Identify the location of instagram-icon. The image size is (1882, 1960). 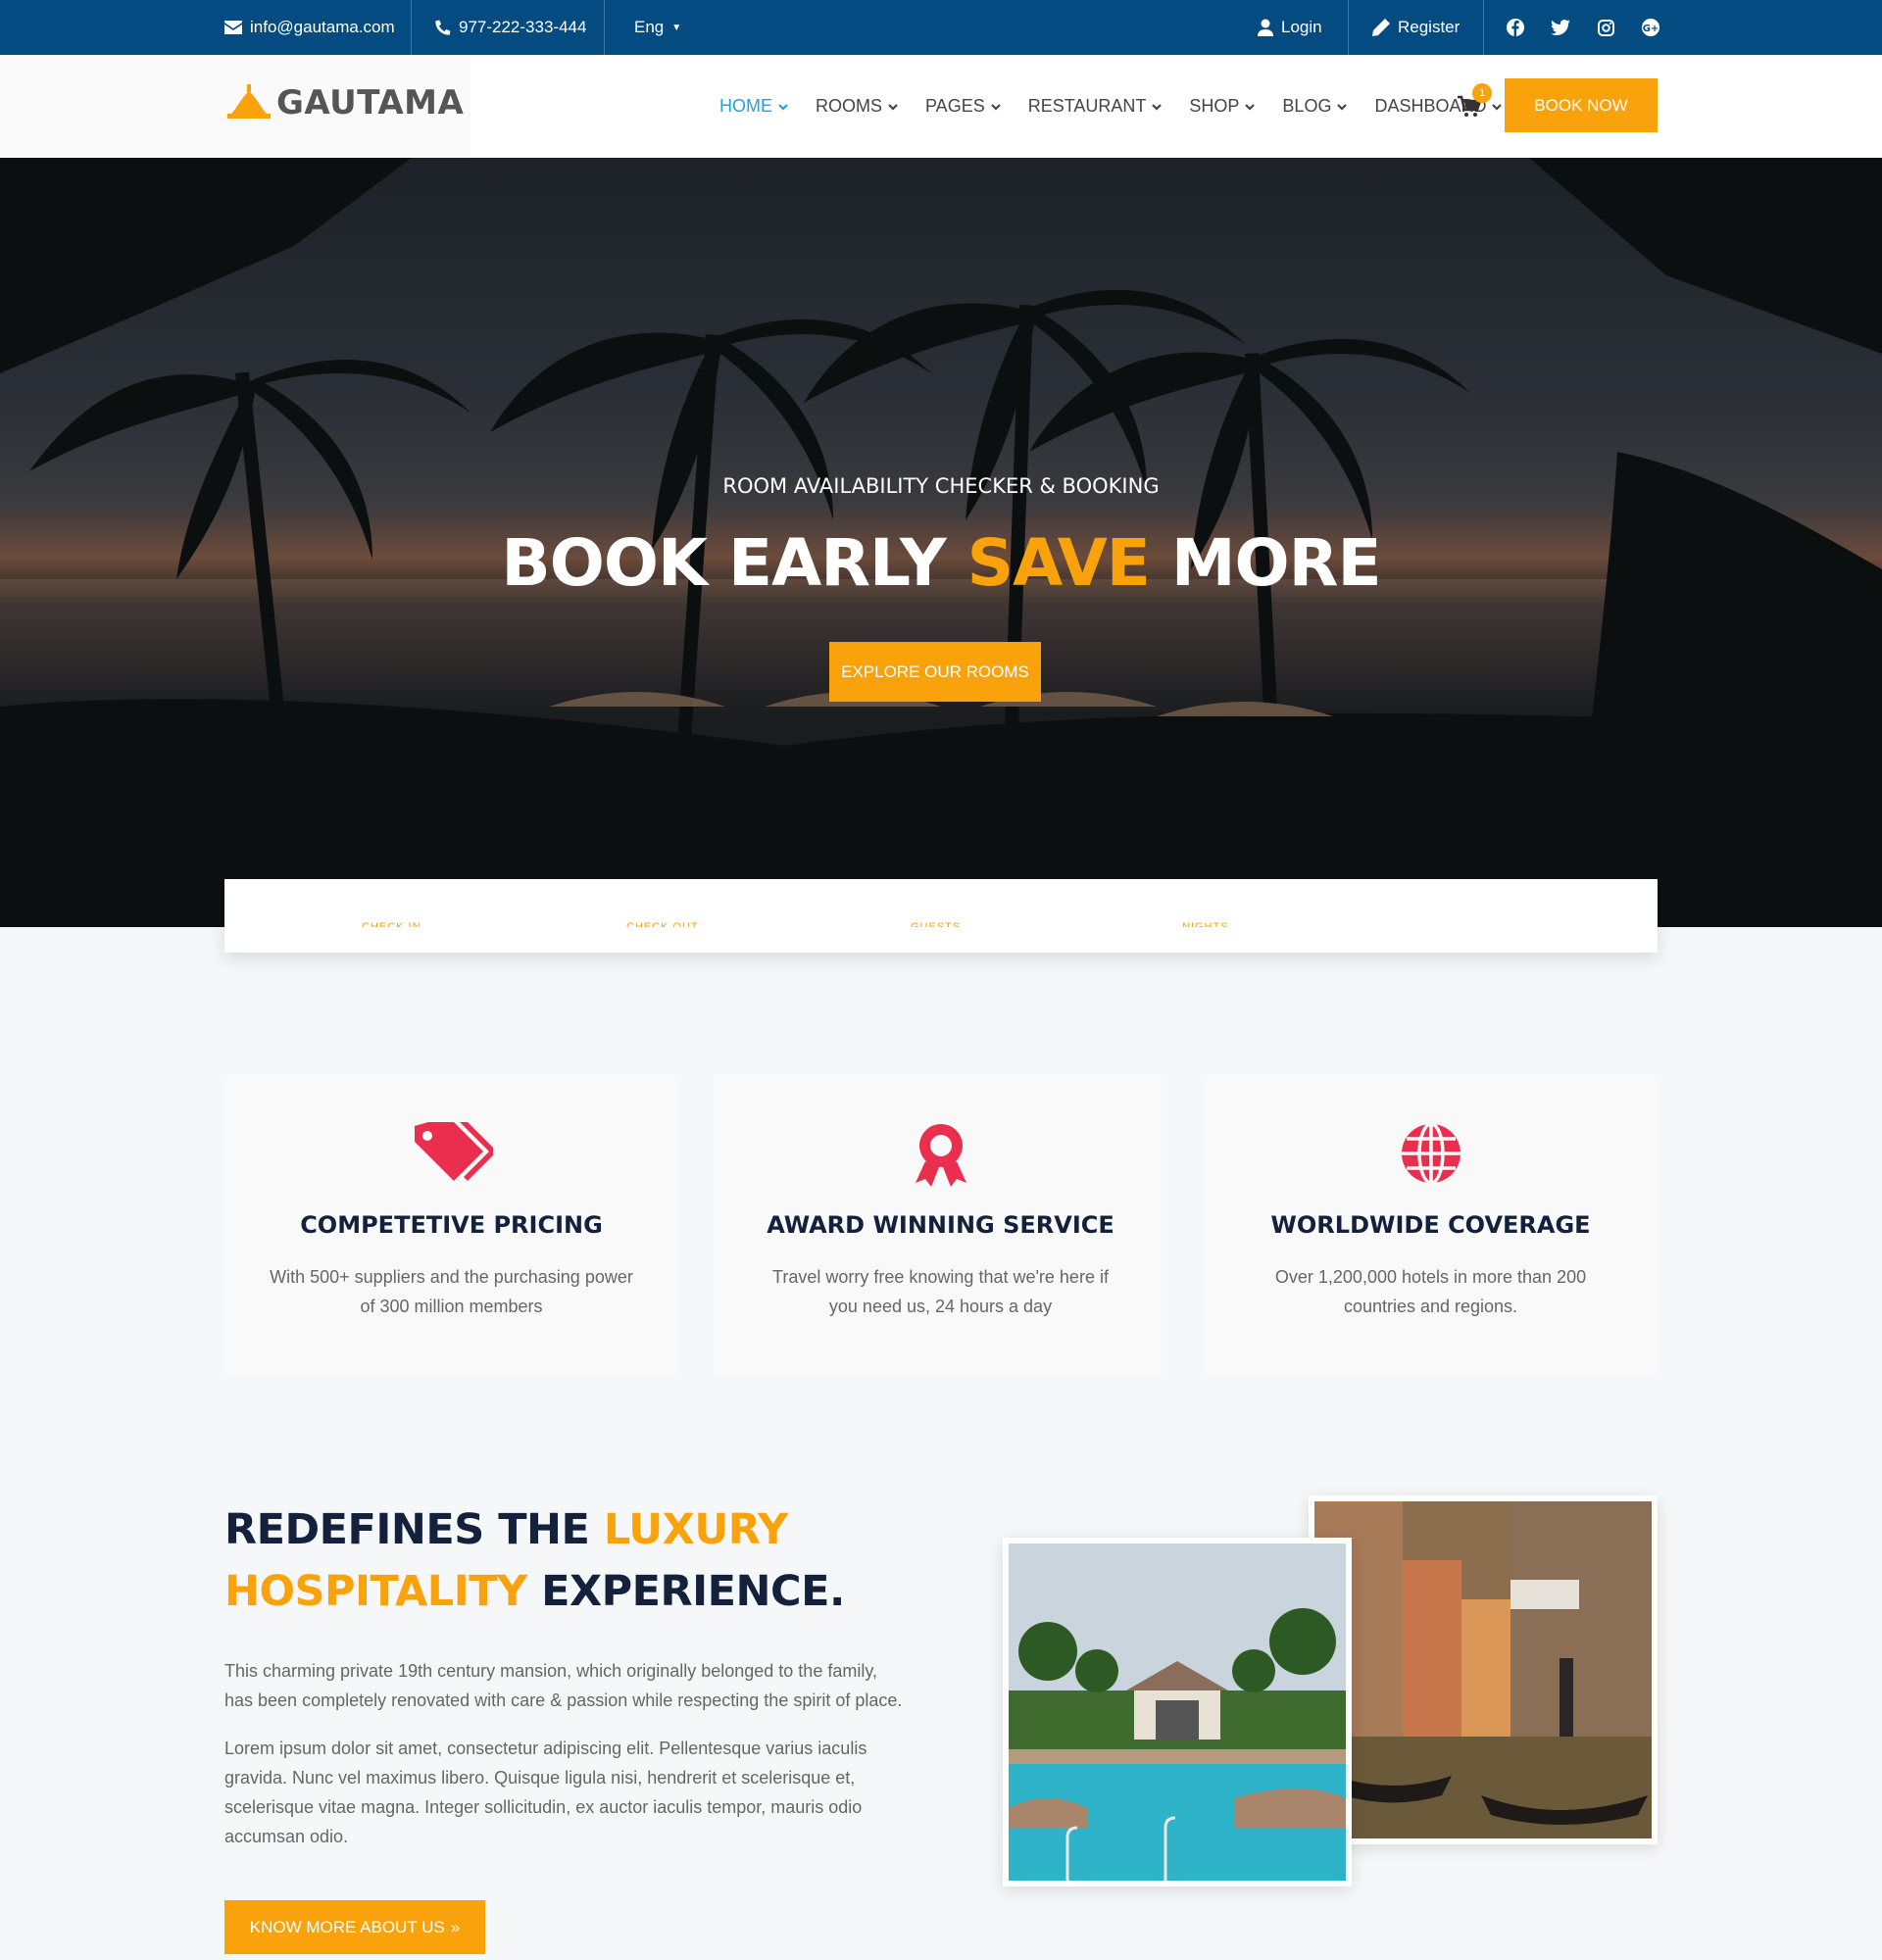
(1606, 27).